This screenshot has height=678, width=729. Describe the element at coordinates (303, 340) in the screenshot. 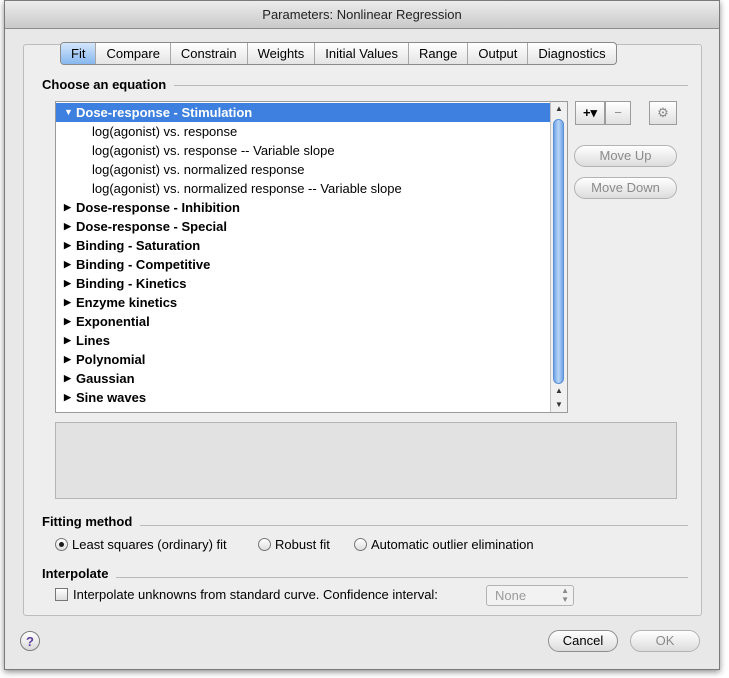

I see `equation-category: ▶ Lines` at that location.